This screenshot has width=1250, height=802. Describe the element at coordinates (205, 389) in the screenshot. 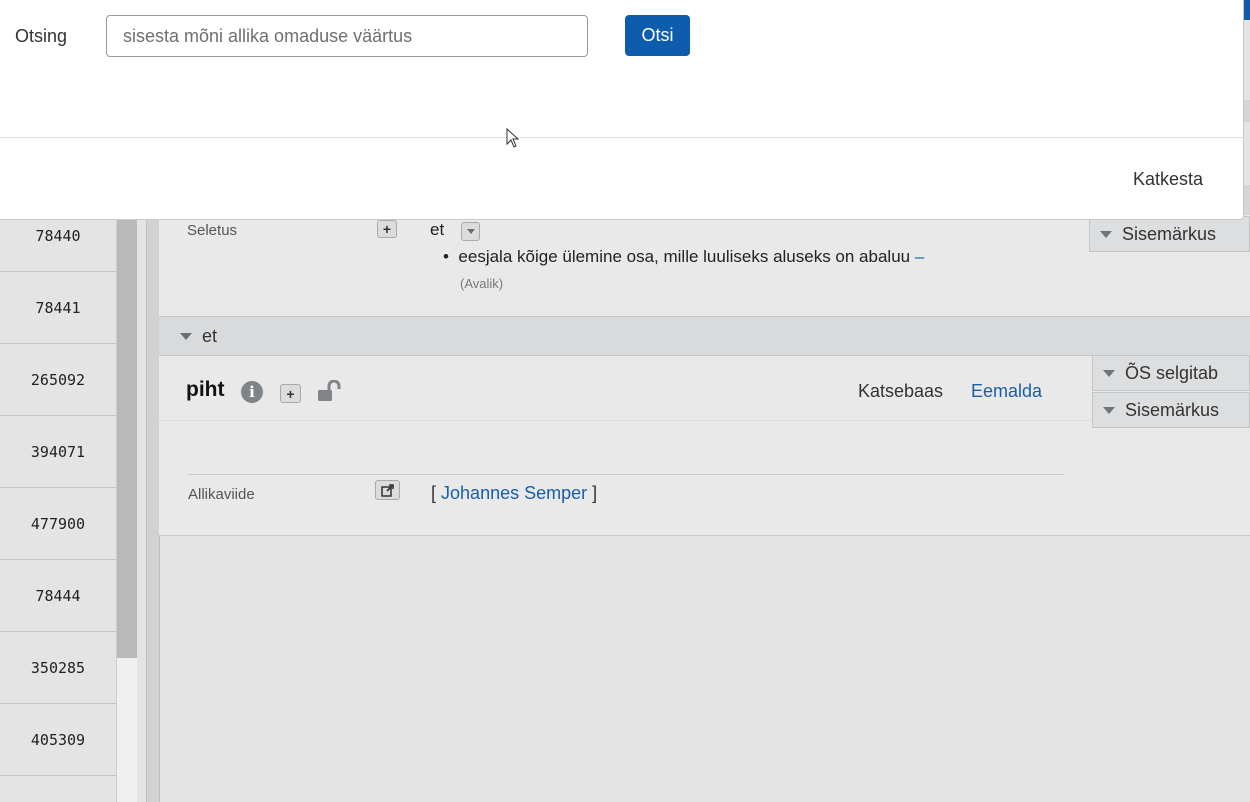

I see `word-title: piht` at that location.